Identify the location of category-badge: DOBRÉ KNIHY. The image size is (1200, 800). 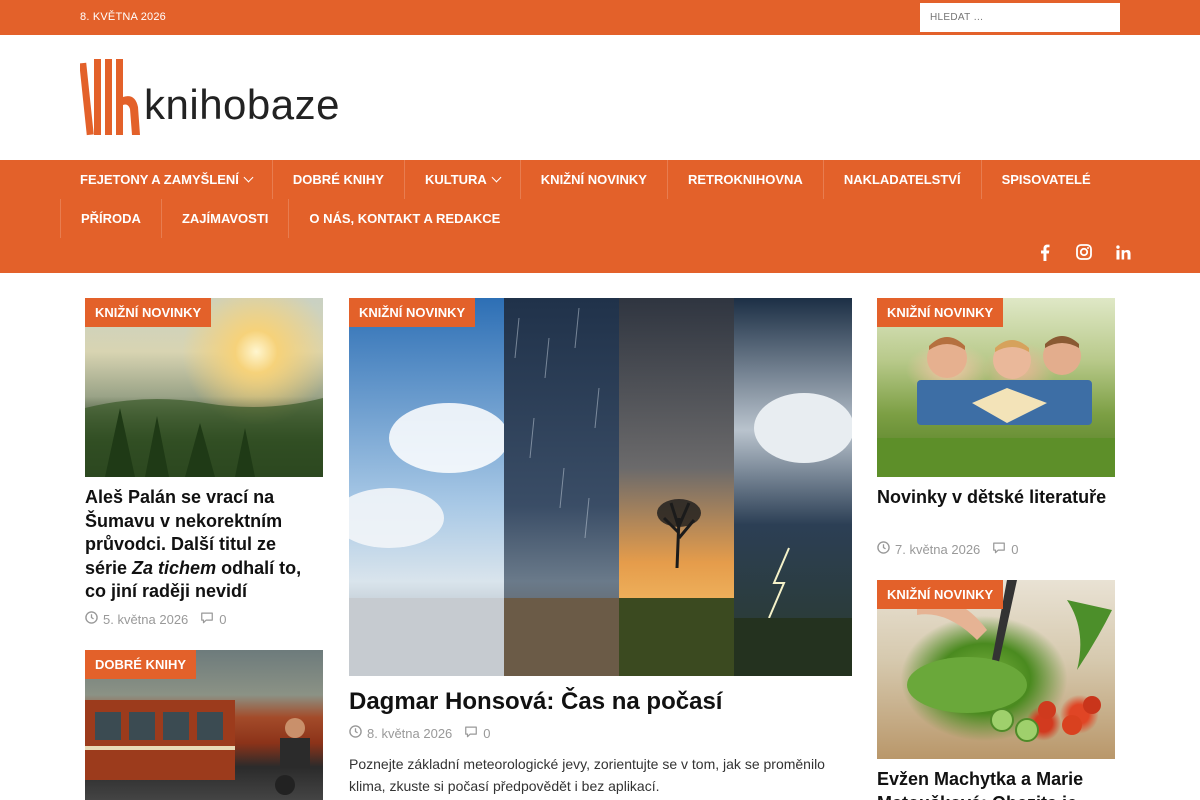
(141, 664).